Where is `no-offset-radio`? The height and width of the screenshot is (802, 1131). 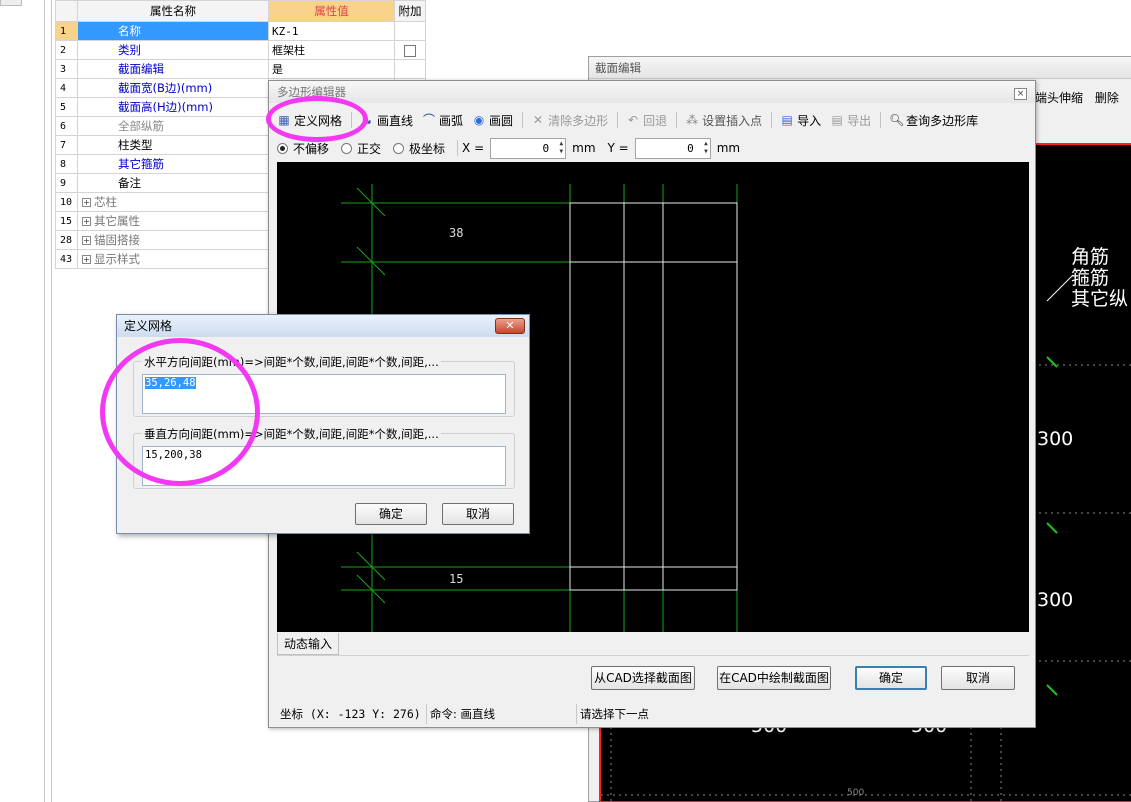
no-offset-radio is located at coordinates (282, 148).